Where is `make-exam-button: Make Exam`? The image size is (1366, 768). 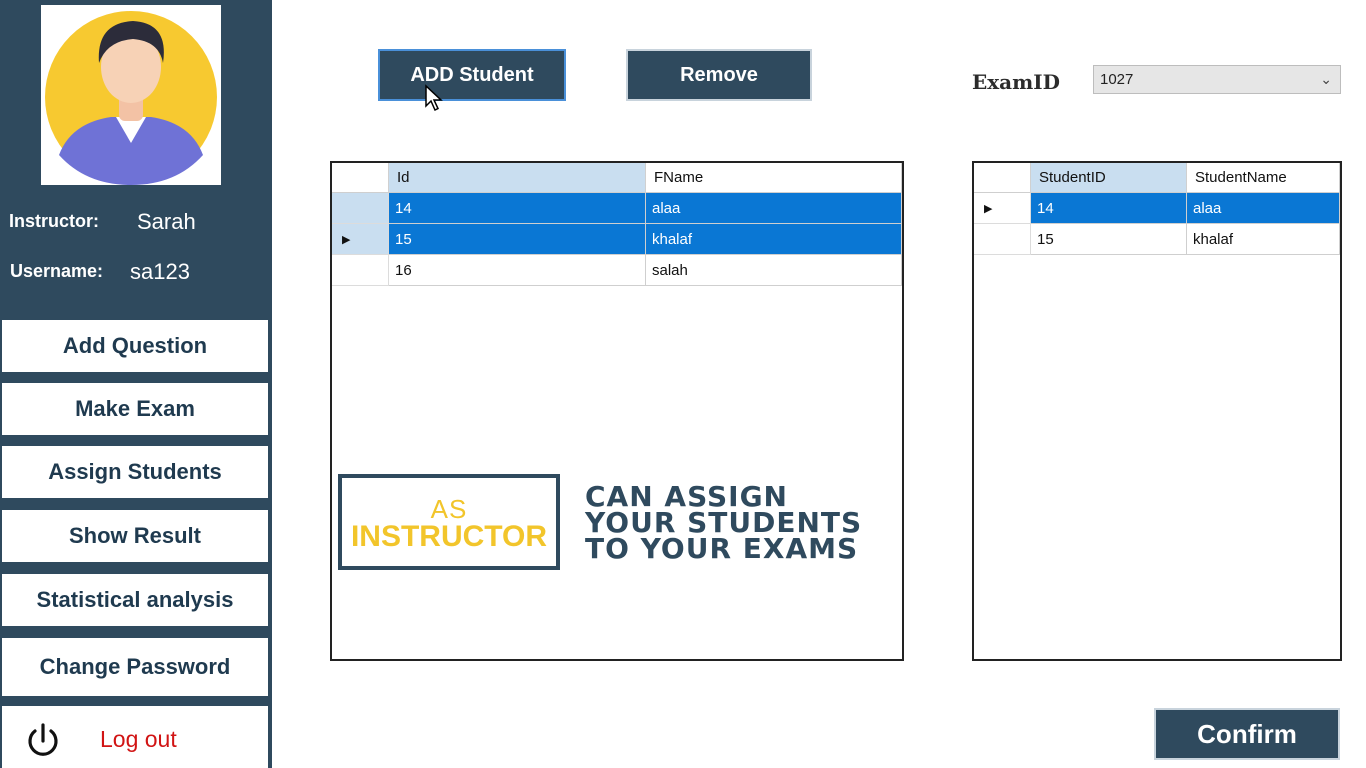 make-exam-button: Make Exam is located at coordinates (135, 409).